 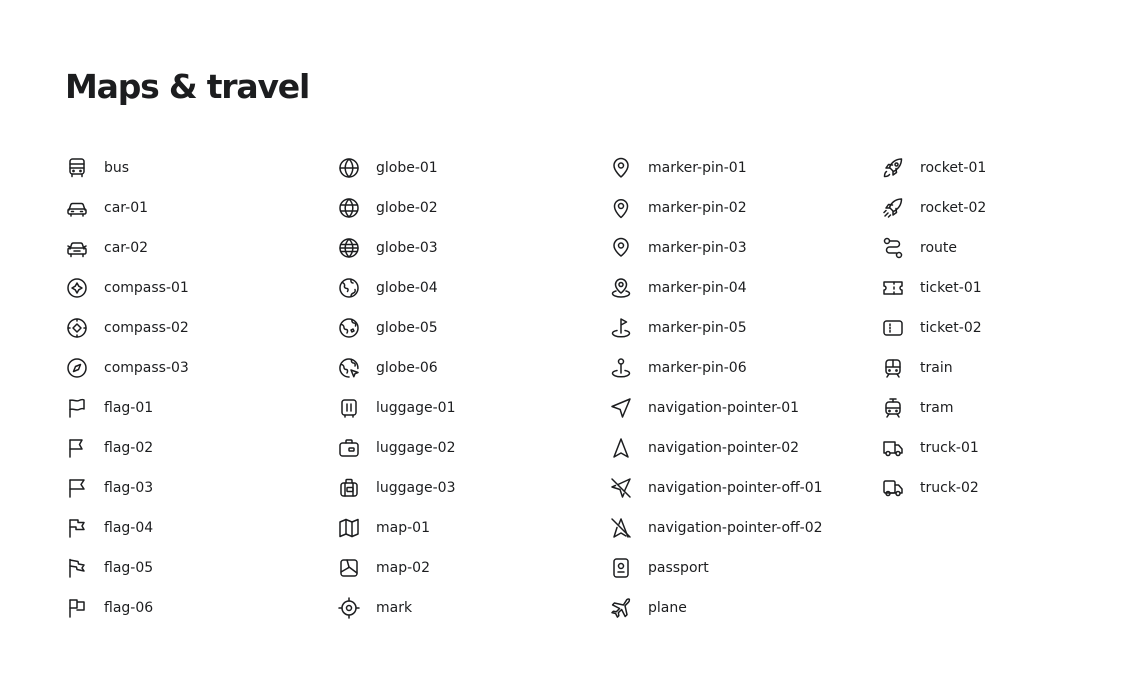 I want to click on navigation-pointer-off-01-icon, so click(x=621, y=488).